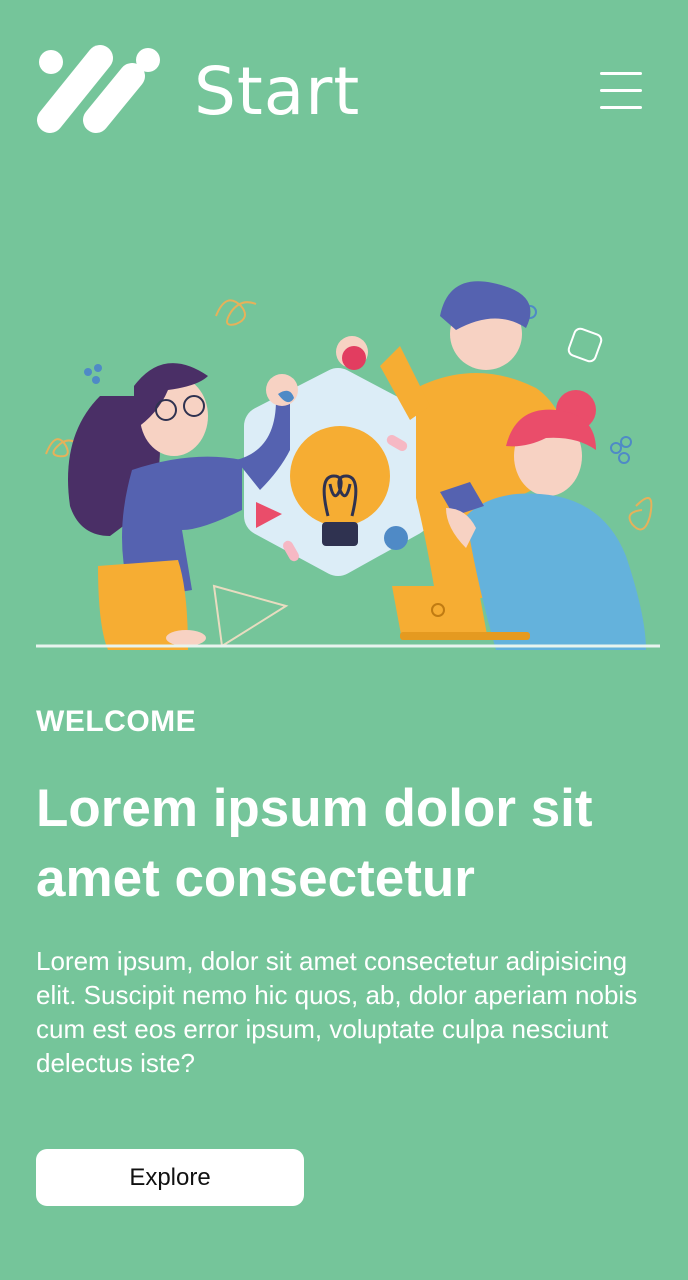 This screenshot has height=1280, width=688. Describe the element at coordinates (170, 1177) in the screenshot. I see `explore-button: Explore` at that location.